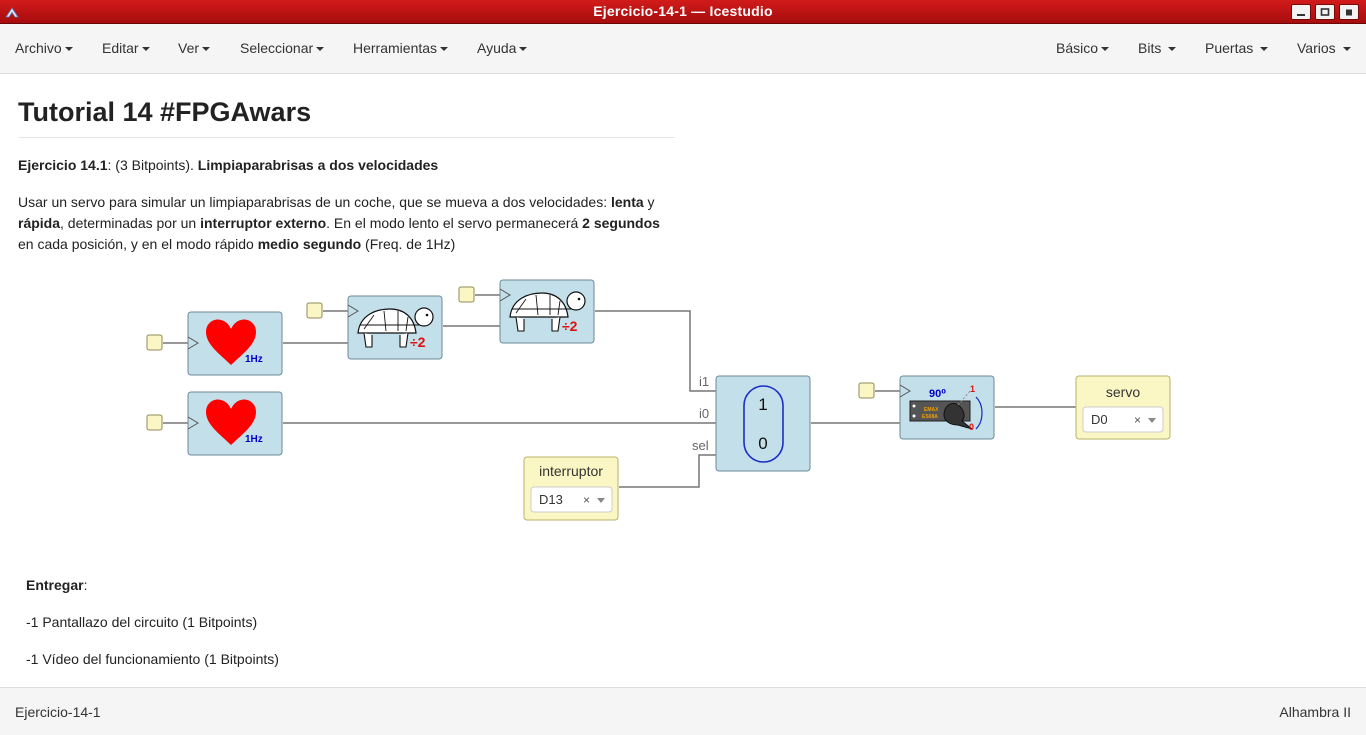 The width and height of the screenshot is (1366, 735). I want to click on close-window-button, so click(1349, 12).